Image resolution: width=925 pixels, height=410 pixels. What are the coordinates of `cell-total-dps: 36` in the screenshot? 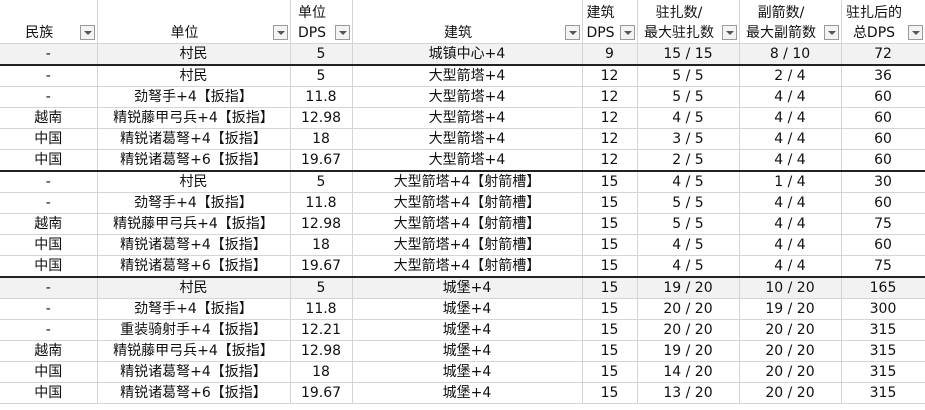 It's located at (883, 75).